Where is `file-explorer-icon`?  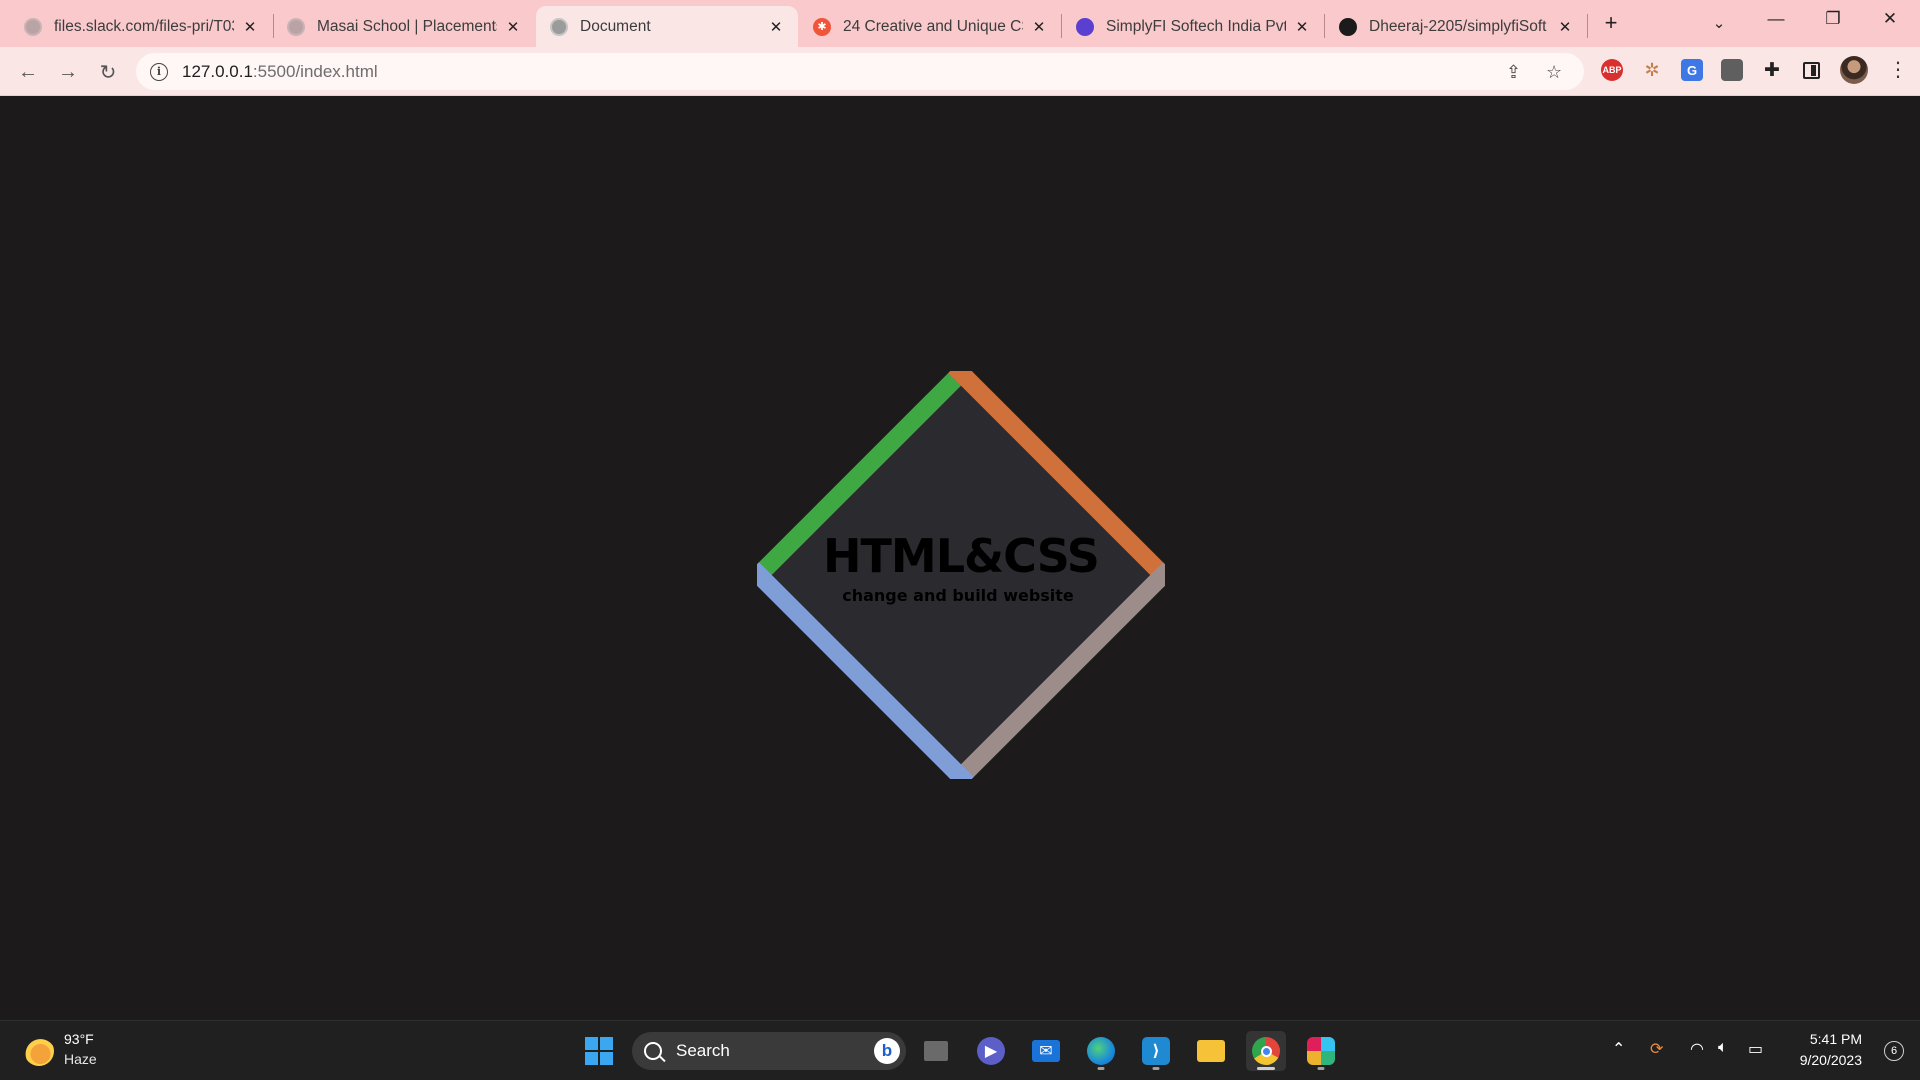
file-explorer-icon is located at coordinates (1211, 1051).